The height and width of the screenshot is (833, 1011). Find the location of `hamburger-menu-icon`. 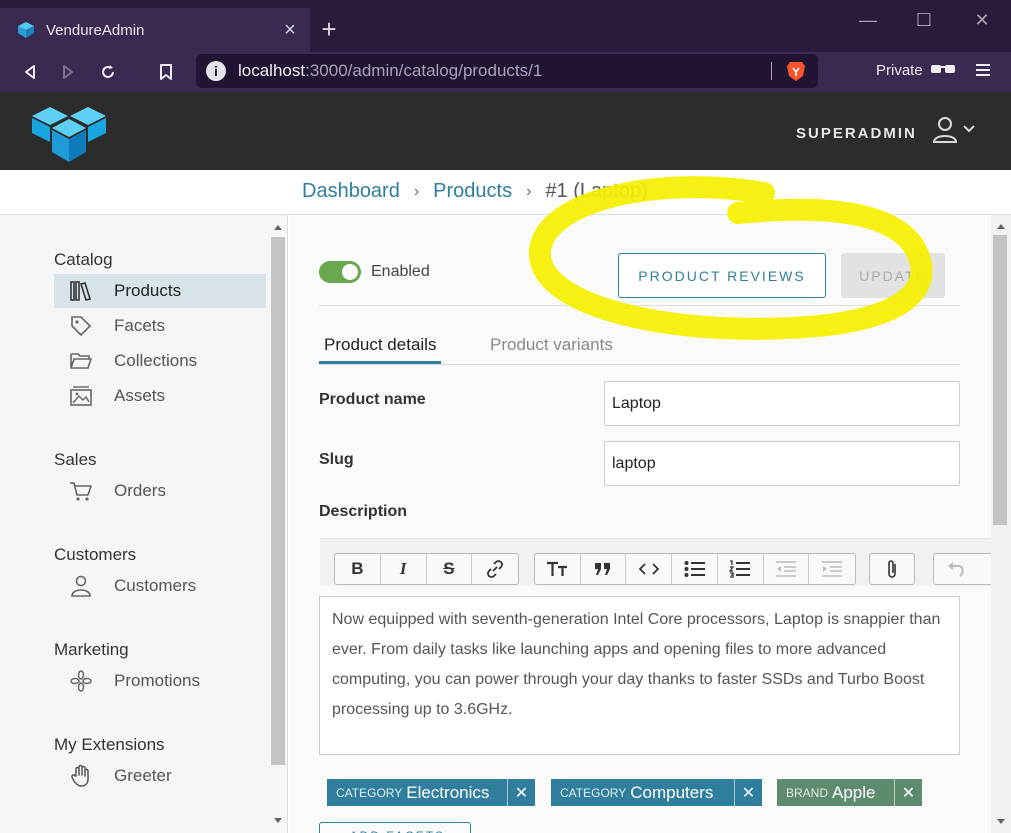

hamburger-menu-icon is located at coordinates (983, 70).